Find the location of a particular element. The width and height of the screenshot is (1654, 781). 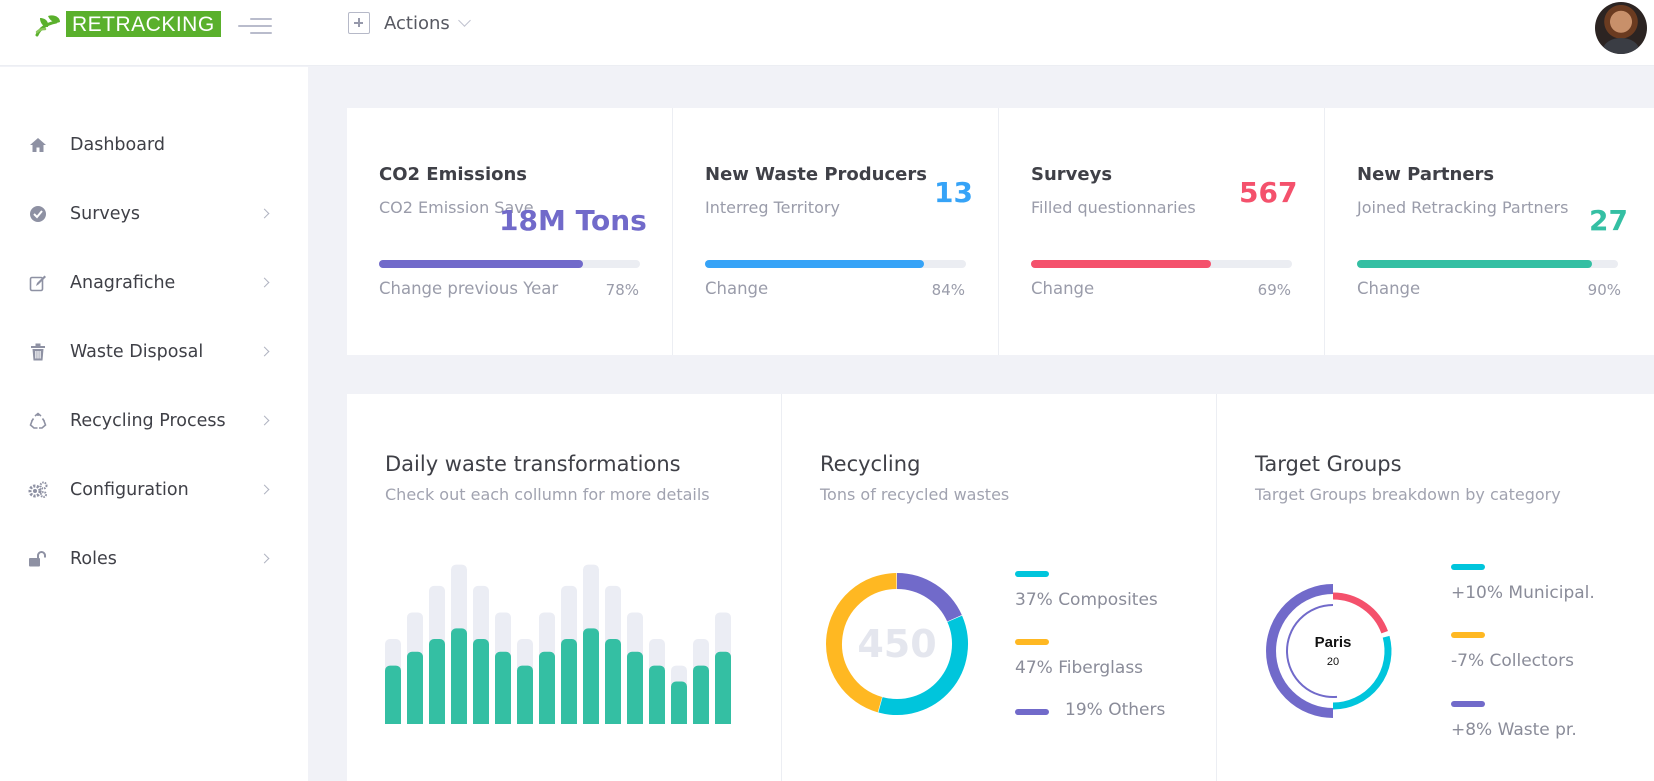

stat-subtitle: Interreg Territory is located at coordinates (772, 207).